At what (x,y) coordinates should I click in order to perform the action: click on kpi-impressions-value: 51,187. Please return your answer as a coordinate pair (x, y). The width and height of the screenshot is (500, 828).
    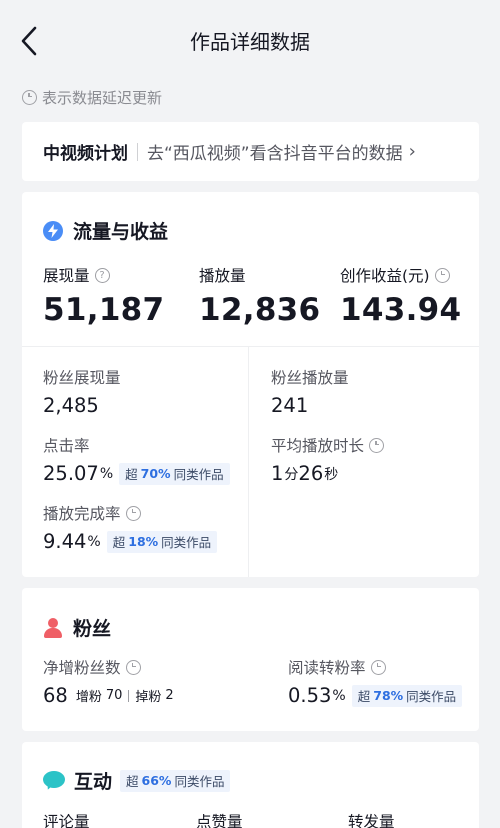
    Looking at the image, I should click on (104, 310).